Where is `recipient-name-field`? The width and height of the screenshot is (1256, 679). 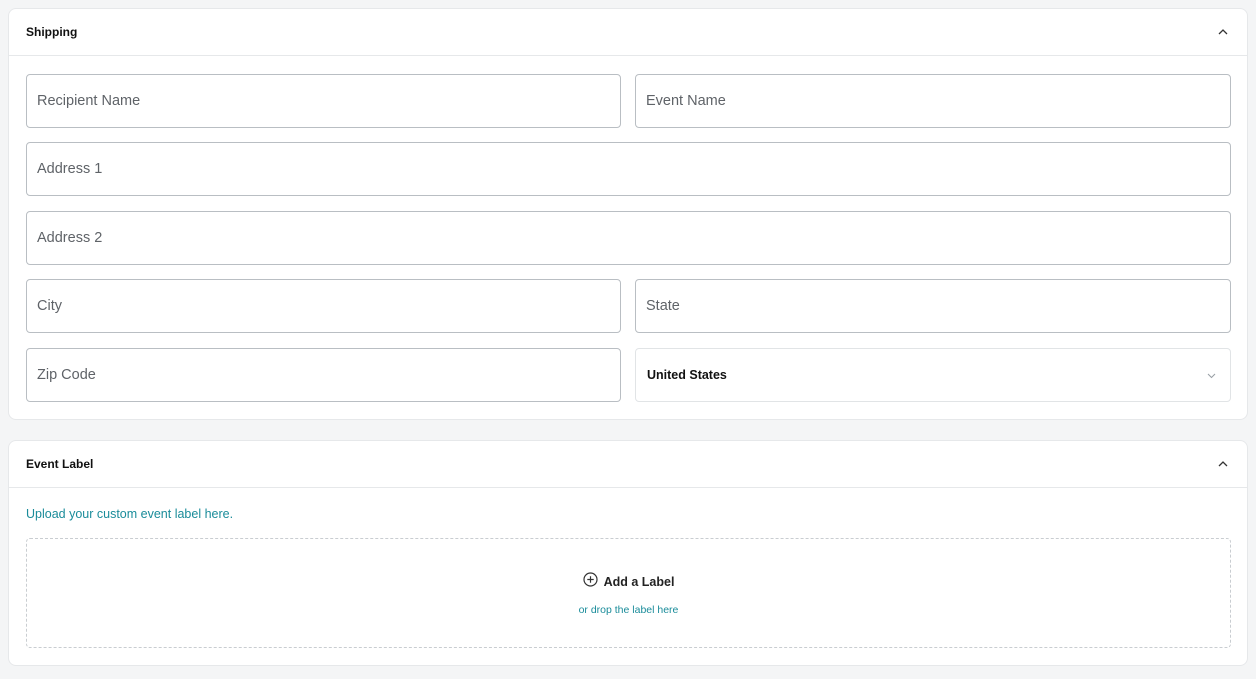 recipient-name-field is located at coordinates (323, 101).